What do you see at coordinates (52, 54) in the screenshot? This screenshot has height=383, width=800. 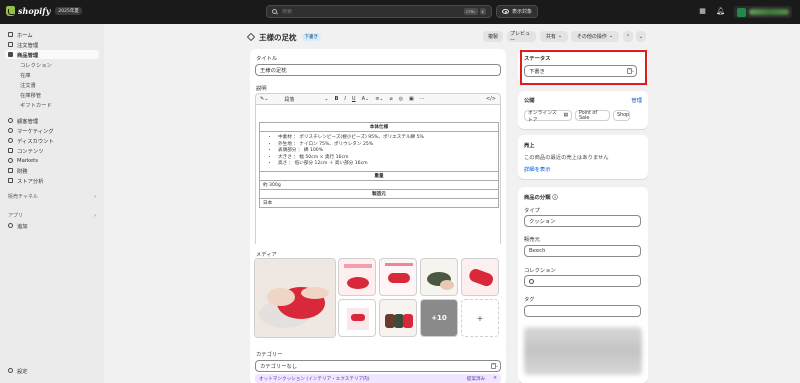 I see `sidebar-item-products: 商品管理` at bounding box center [52, 54].